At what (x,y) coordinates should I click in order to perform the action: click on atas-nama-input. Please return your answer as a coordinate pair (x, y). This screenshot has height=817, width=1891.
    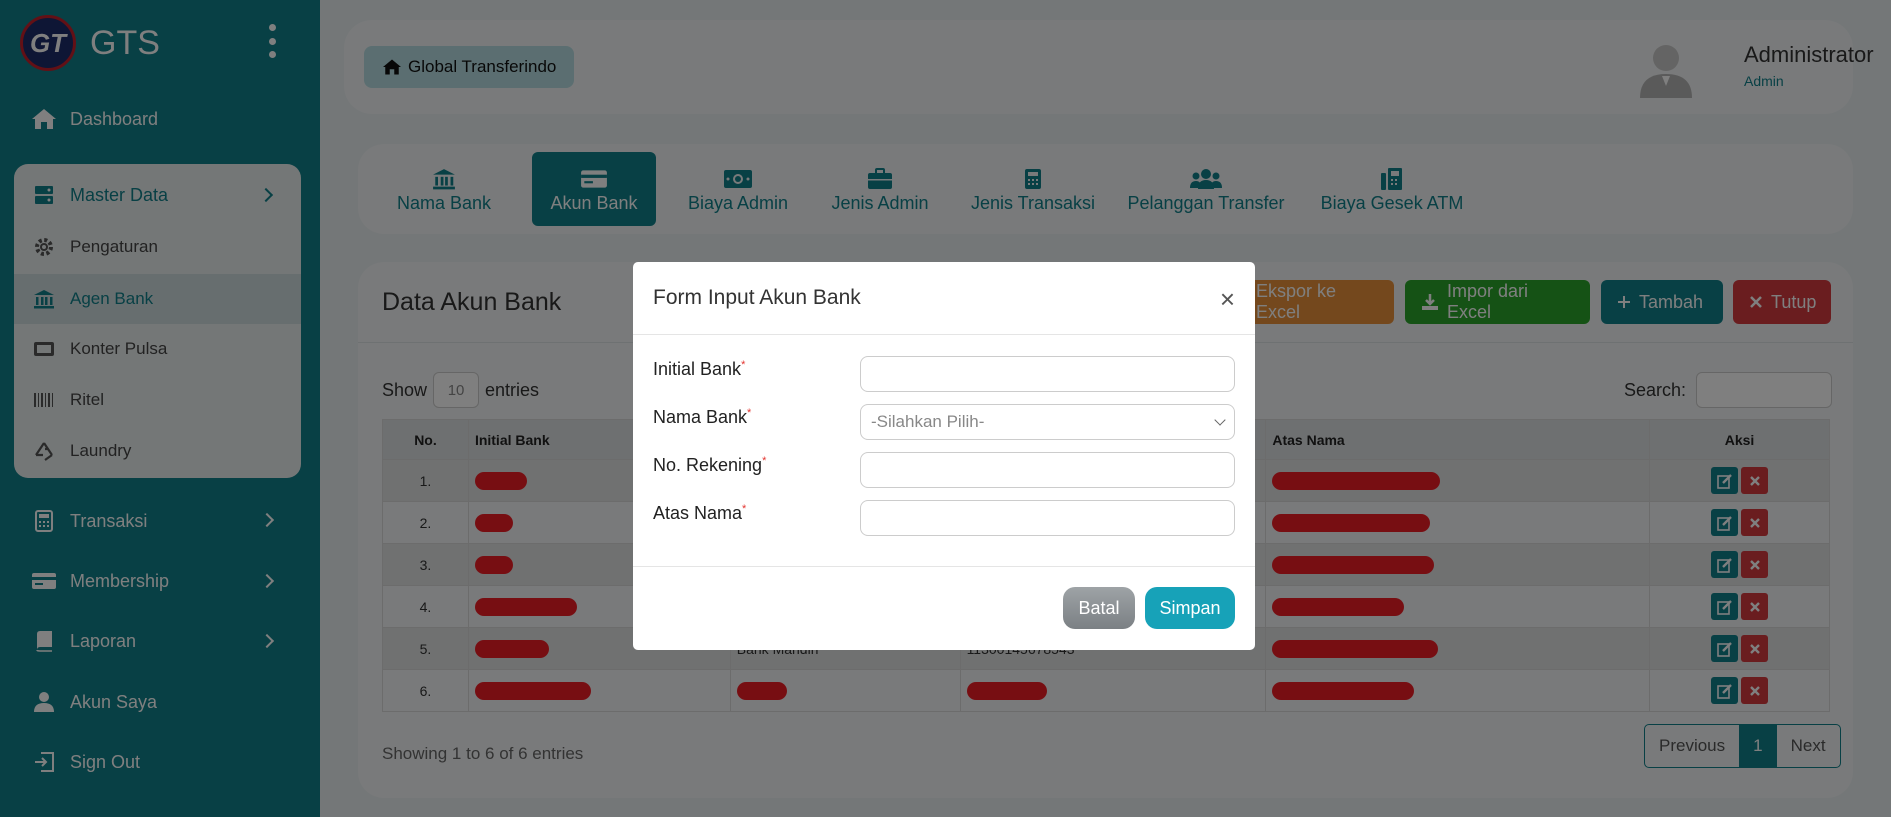
    Looking at the image, I should click on (1047, 518).